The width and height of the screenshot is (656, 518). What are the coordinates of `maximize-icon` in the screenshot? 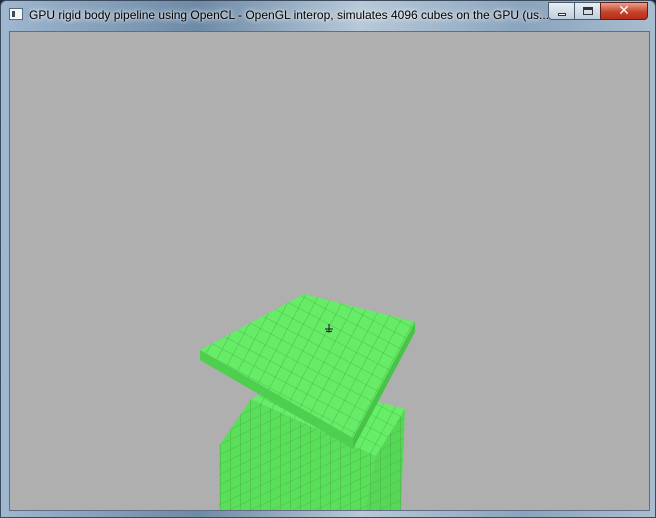 It's located at (587, 11).